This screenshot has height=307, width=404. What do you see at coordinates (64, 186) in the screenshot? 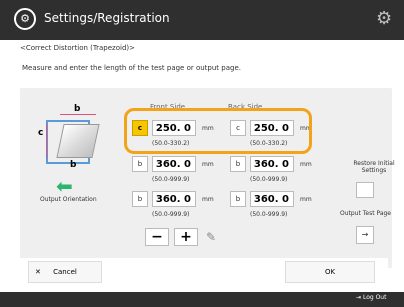
I see `arrow-left-icon: ⬅` at bounding box center [64, 186].